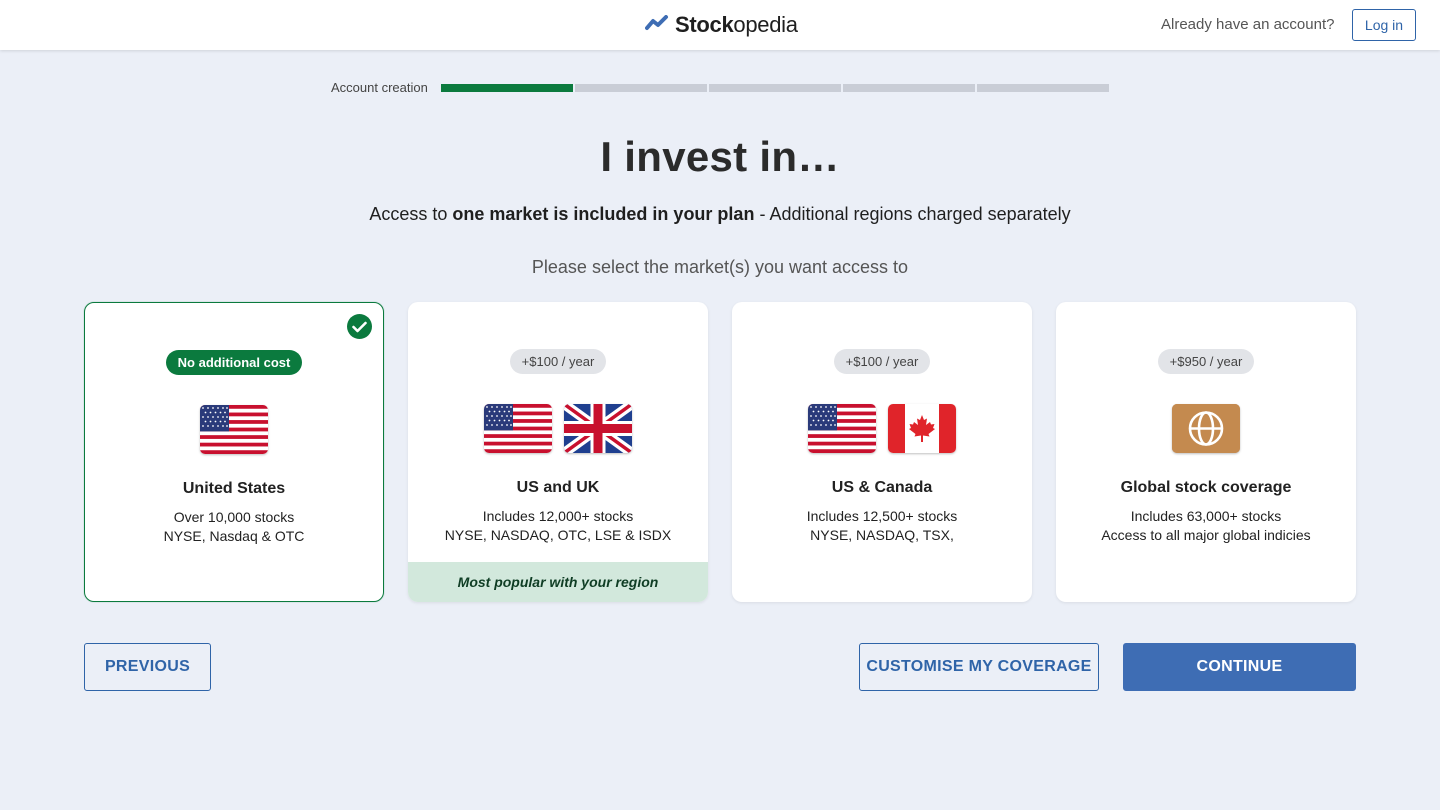  Describe the element at coordinates (558, 582) in the screenshot. I see `most-popular-banner: Most popular with your region` at that location.